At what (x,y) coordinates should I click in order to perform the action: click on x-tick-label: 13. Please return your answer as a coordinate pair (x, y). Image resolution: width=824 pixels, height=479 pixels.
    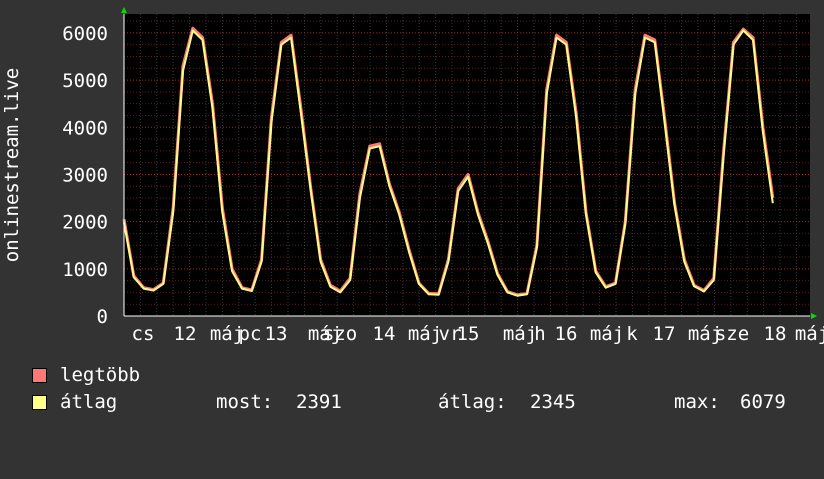
    Looking at the image, I should click on (276, 334).